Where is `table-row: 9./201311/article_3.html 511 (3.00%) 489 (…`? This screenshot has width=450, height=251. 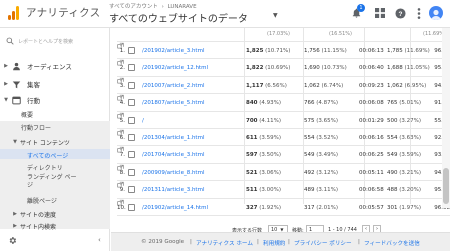
table-row: 9./201311/article_3.html 511 (3.00%) 489 (… is located at coordinates (283, 190).